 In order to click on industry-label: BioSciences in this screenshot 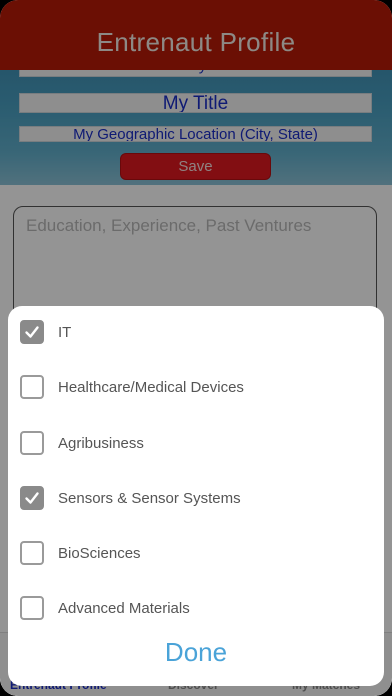, I will do `click(99, 553)`.